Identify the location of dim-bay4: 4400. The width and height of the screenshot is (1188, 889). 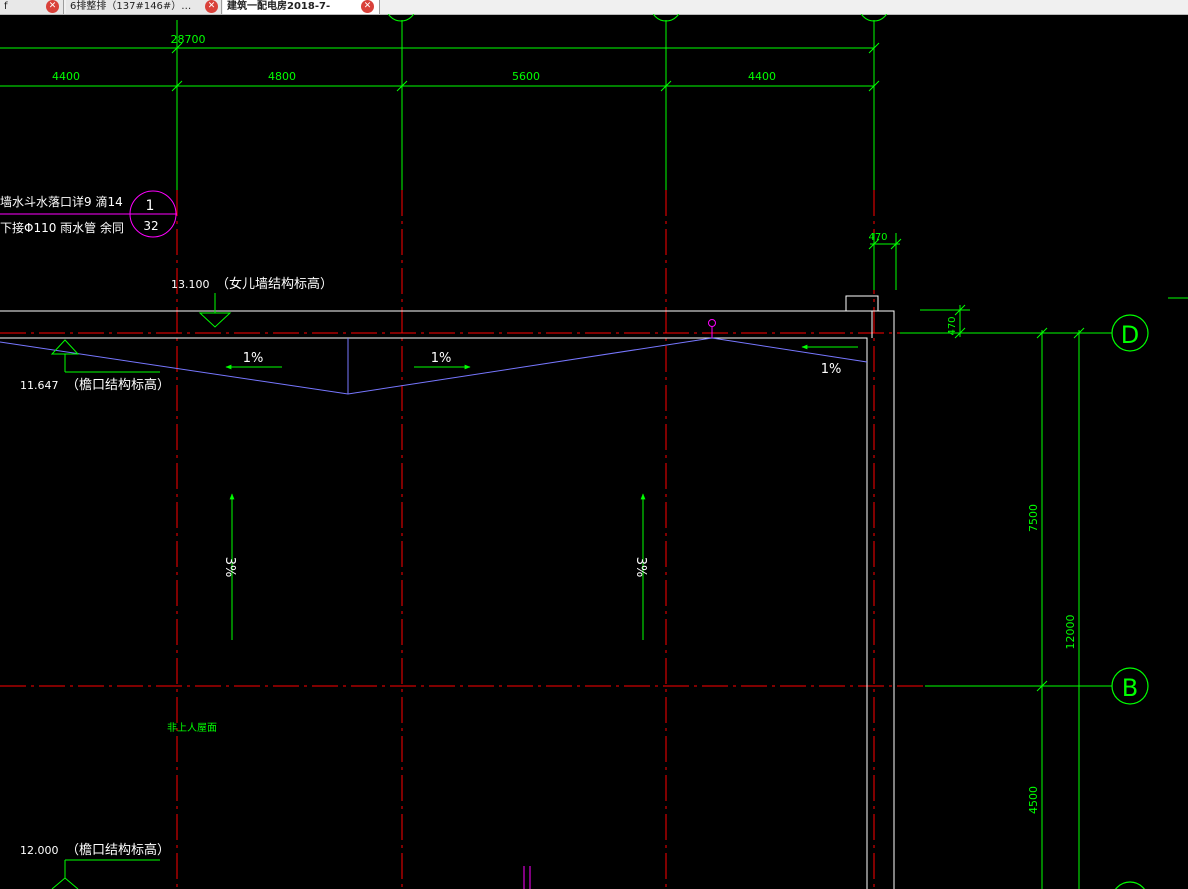
(762, 76).